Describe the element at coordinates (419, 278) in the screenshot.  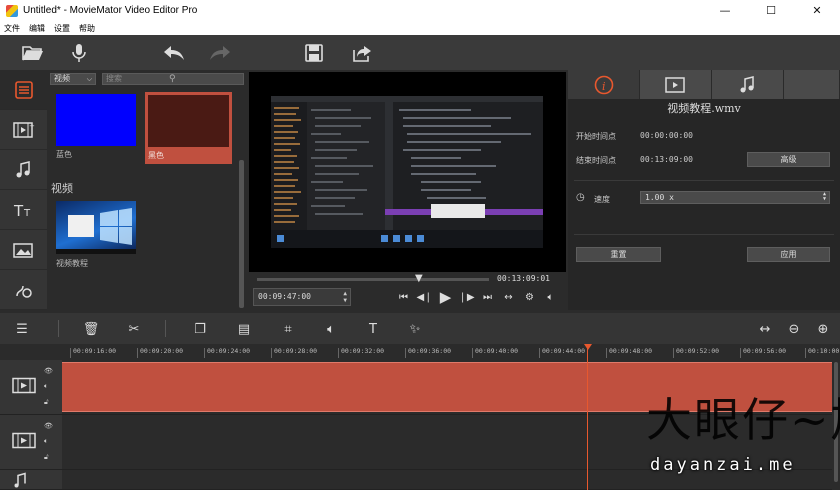
I see `preview-playhead: ▼` at that location.